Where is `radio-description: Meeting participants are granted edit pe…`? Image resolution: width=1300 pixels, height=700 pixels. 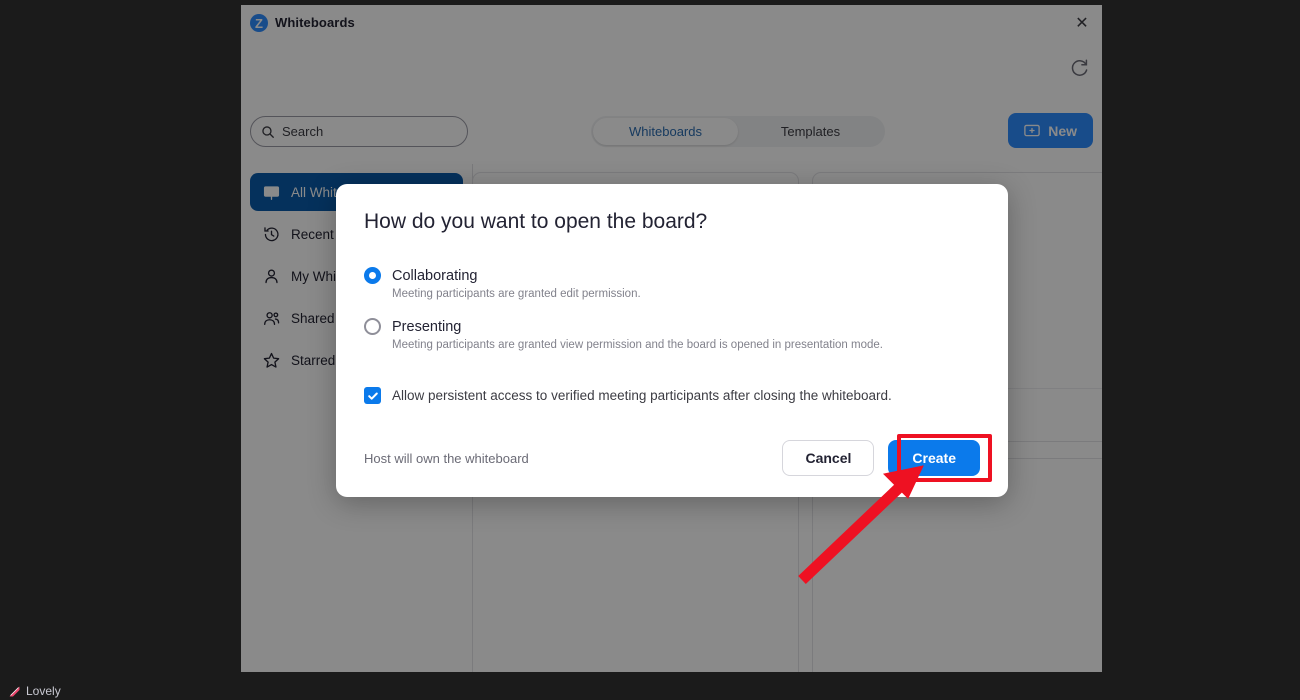 radio-description: Meeting participants are granted edit pe… is located at coordinates (516, 294).